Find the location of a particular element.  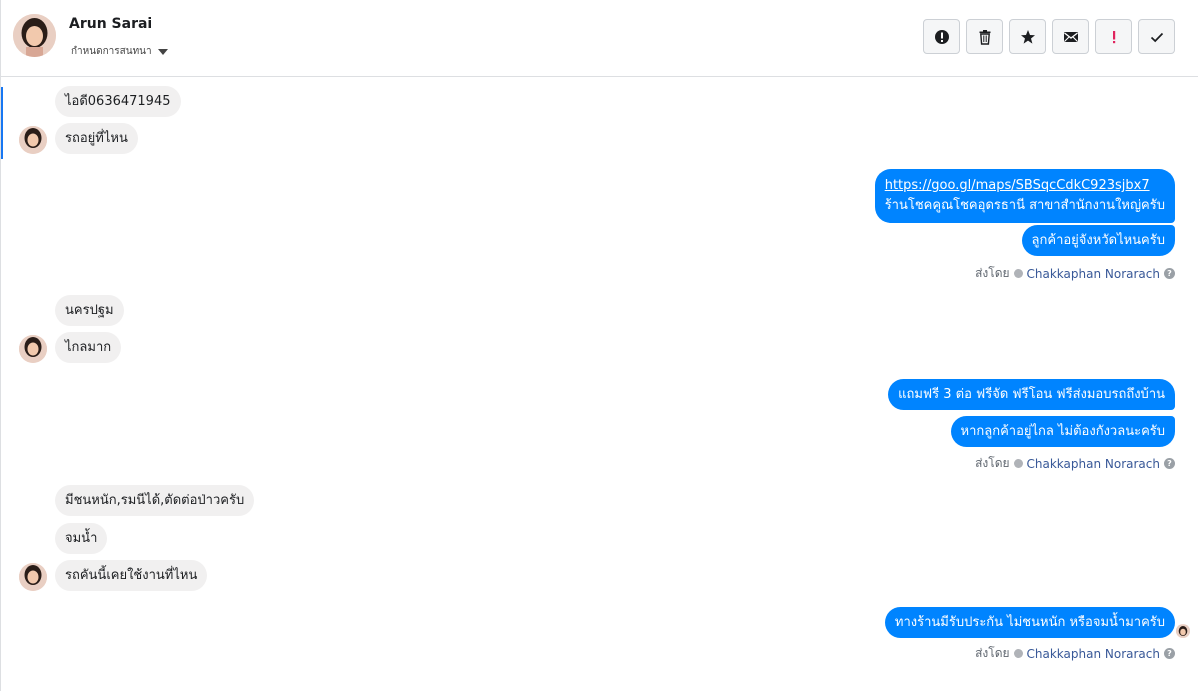

message-incoming: จมน้ำ is located at coordinates (81, 538).